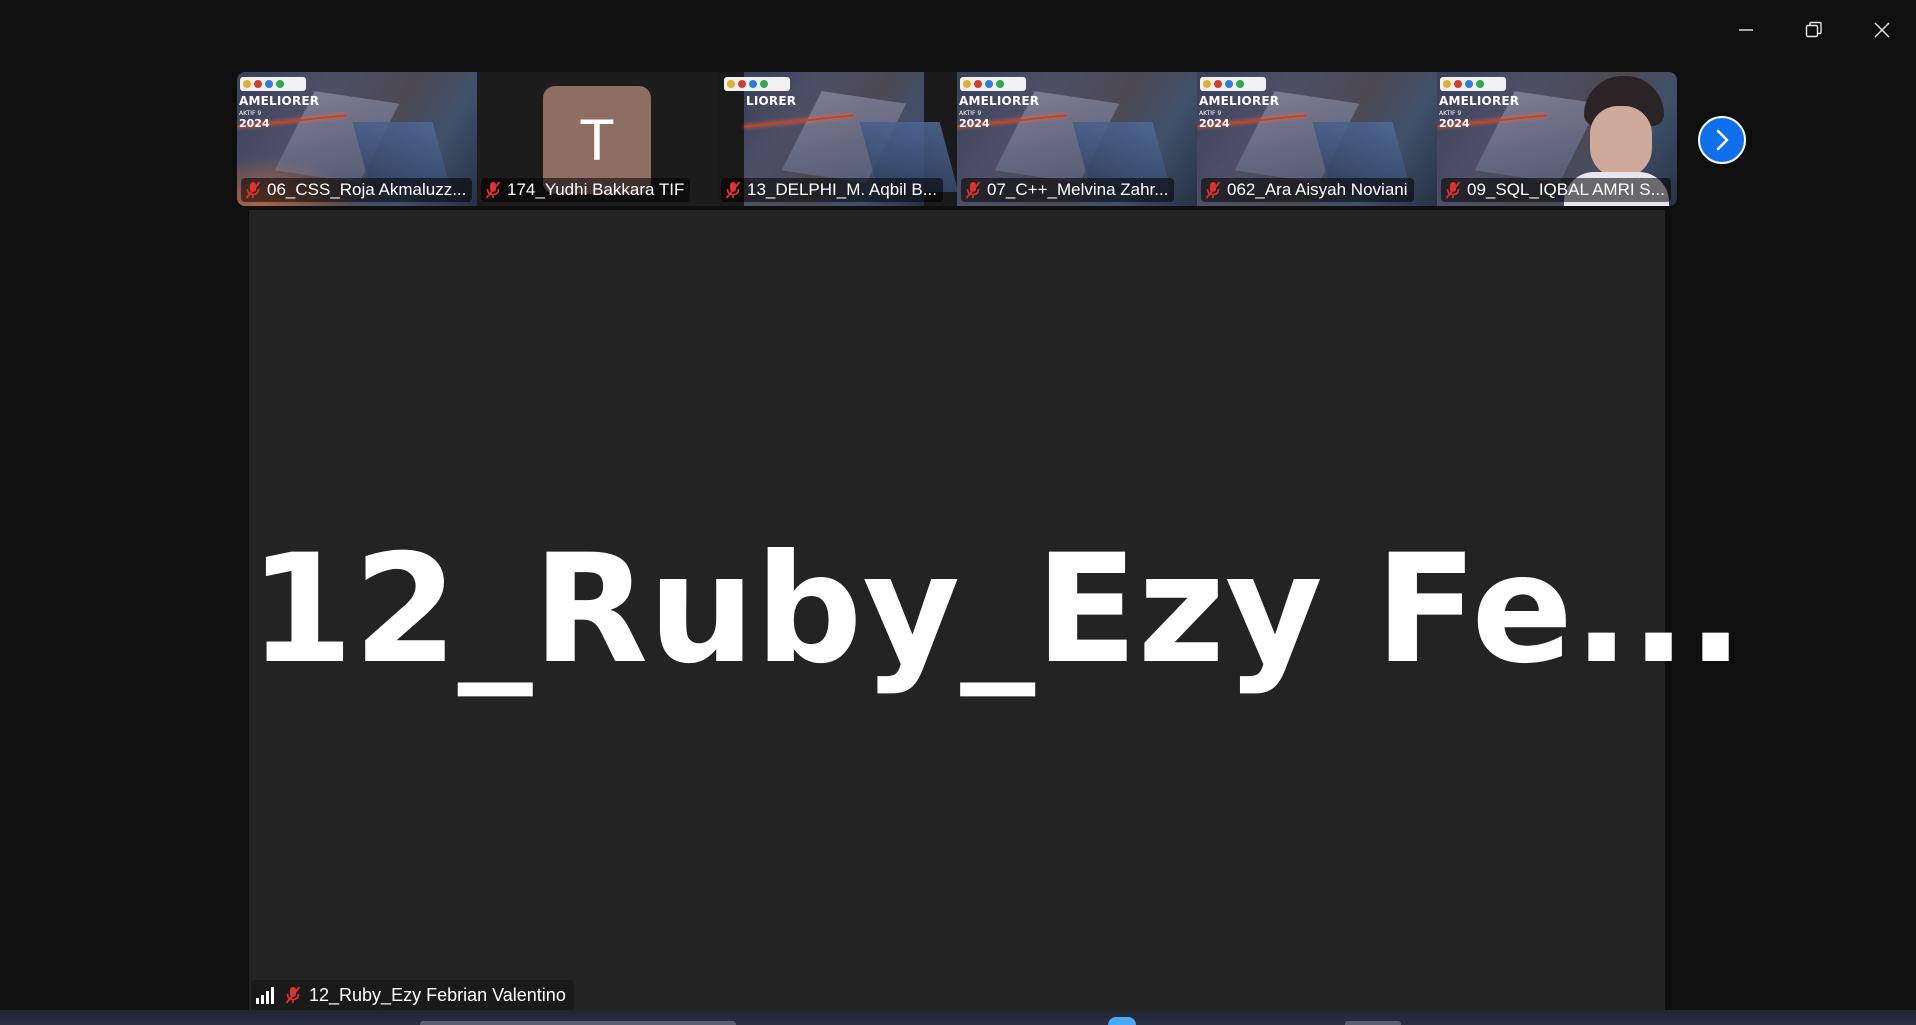 The image size is (1916, 1025). I want to click on participant-tile: T 174_Yudhi Bakkara TIF, so click(597, 139).